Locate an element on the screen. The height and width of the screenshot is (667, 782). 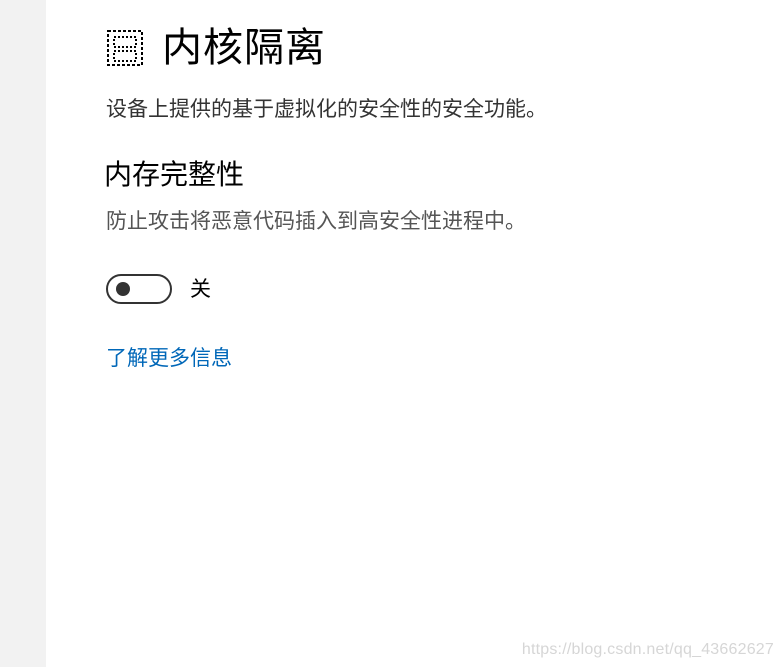
learn-more-link: 了解更多信息 is located at coordinates (169, 358).